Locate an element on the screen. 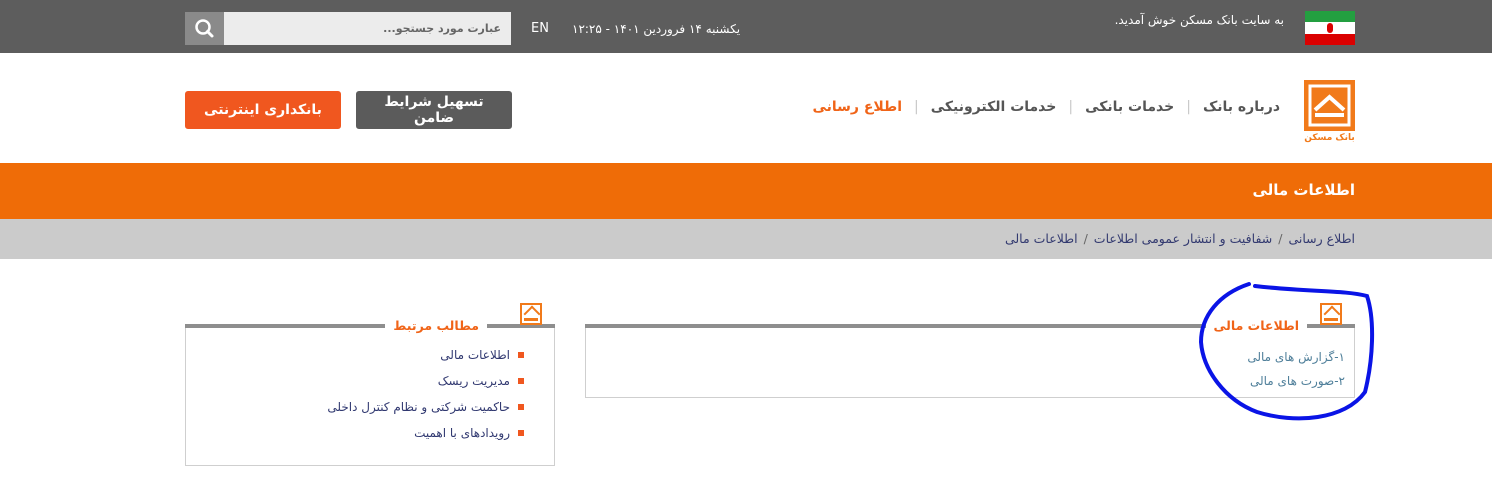 This screenshot has height=495, width=1492. list-item-financial-statements: ۲-صورت های مالی is located at coordinates (1296, 381).